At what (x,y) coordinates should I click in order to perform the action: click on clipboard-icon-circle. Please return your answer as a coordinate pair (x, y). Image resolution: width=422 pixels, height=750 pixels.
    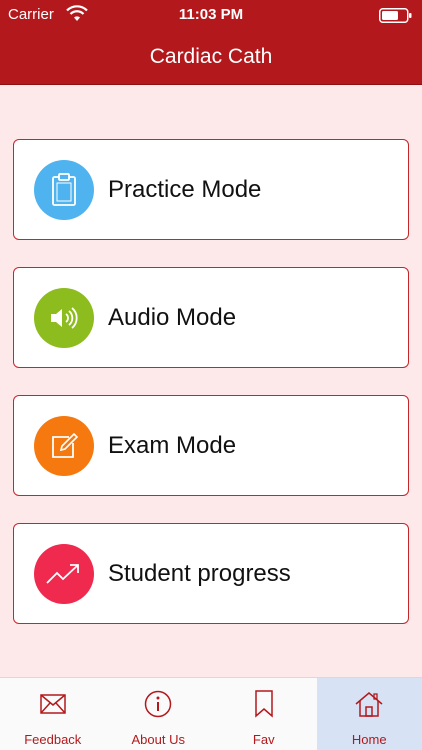
    Looking at the image, I should click on (64, 189).